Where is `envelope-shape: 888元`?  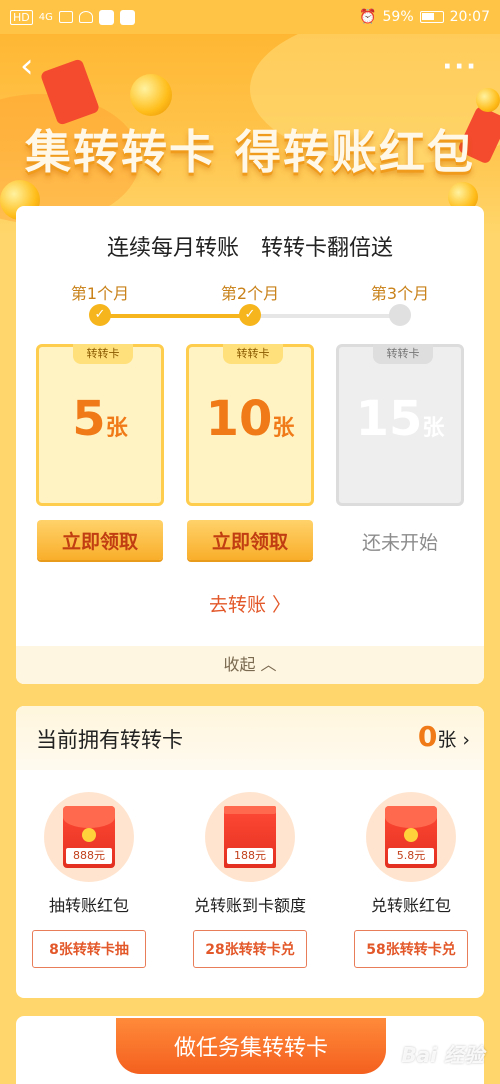
envelope-shape: 888元 is located at coordinates (89, 837).